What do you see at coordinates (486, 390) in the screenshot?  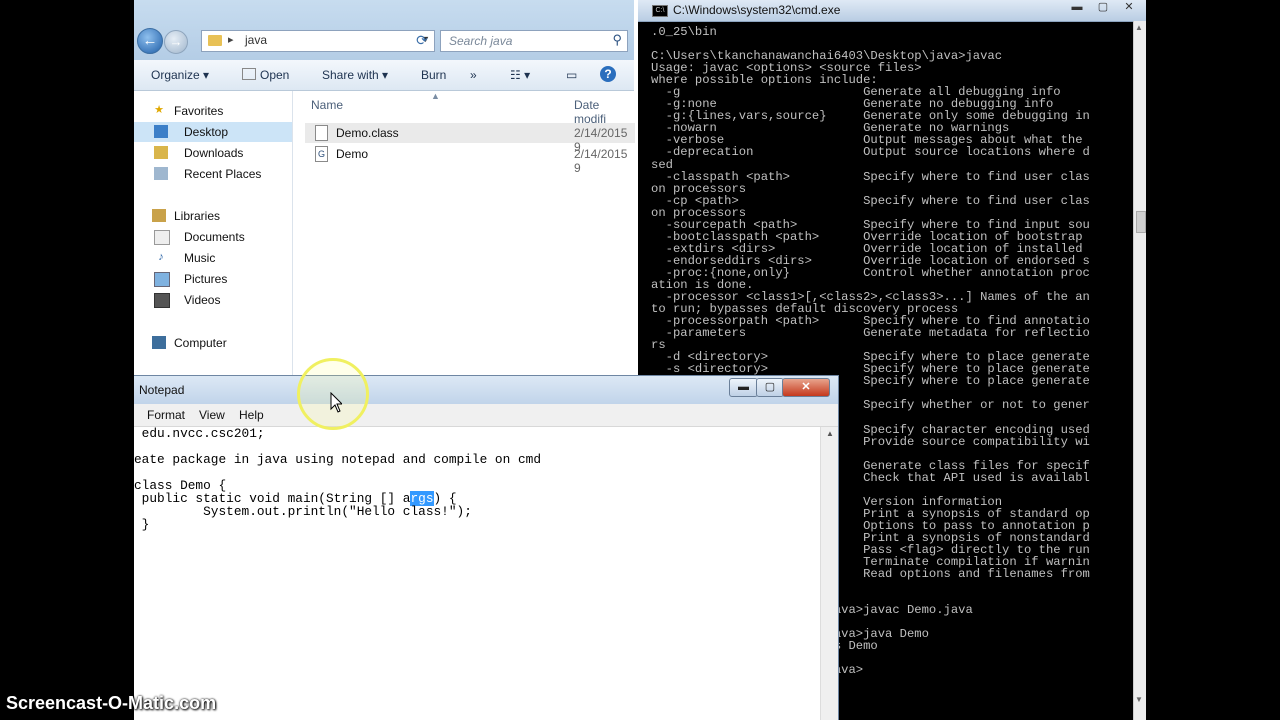 I see `notepad-title-bar: Notepad ▬ ▢ ✕` at bounding box center [486, 390].